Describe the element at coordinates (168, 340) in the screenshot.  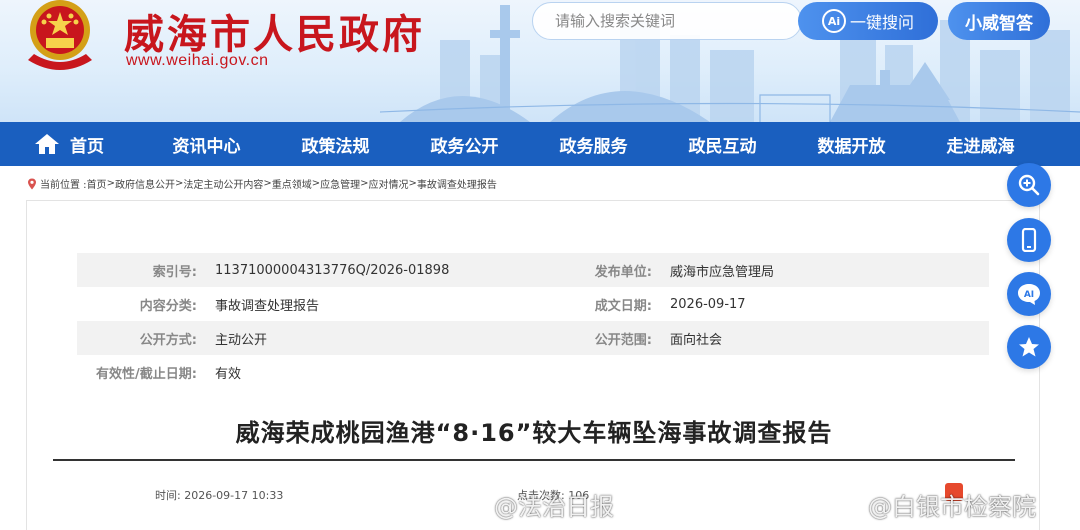
I see `method-label: 公开方式:` at that location.